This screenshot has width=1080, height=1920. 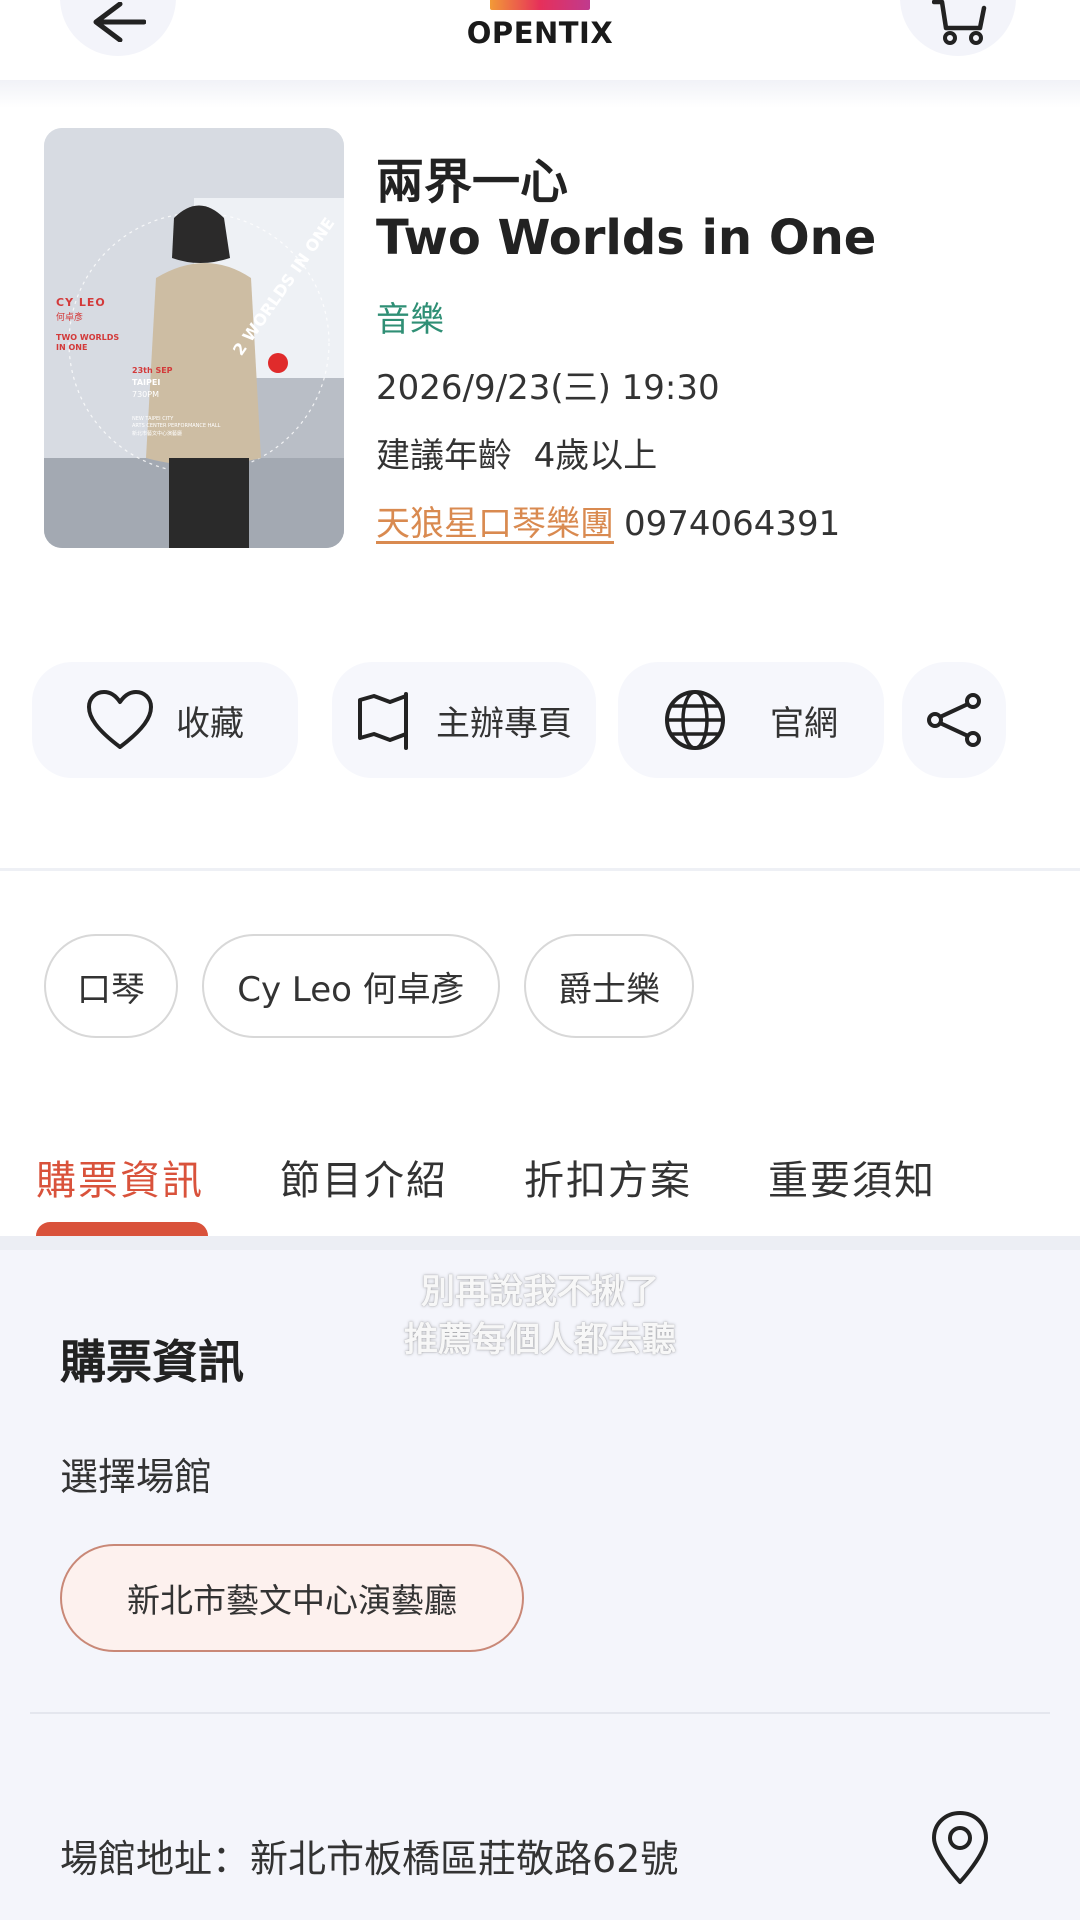 I want to click on ticket-info-title: 購票資訊, so click(x=152, y=1362).